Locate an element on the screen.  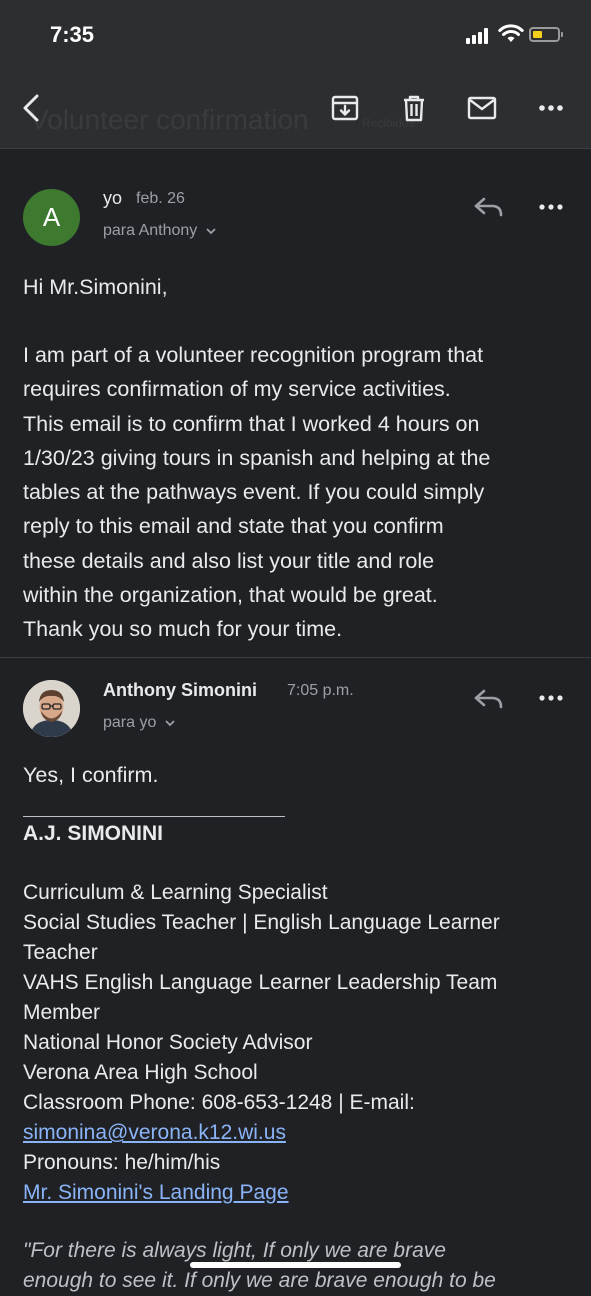
back-icon is located at coordinates (32, 108).